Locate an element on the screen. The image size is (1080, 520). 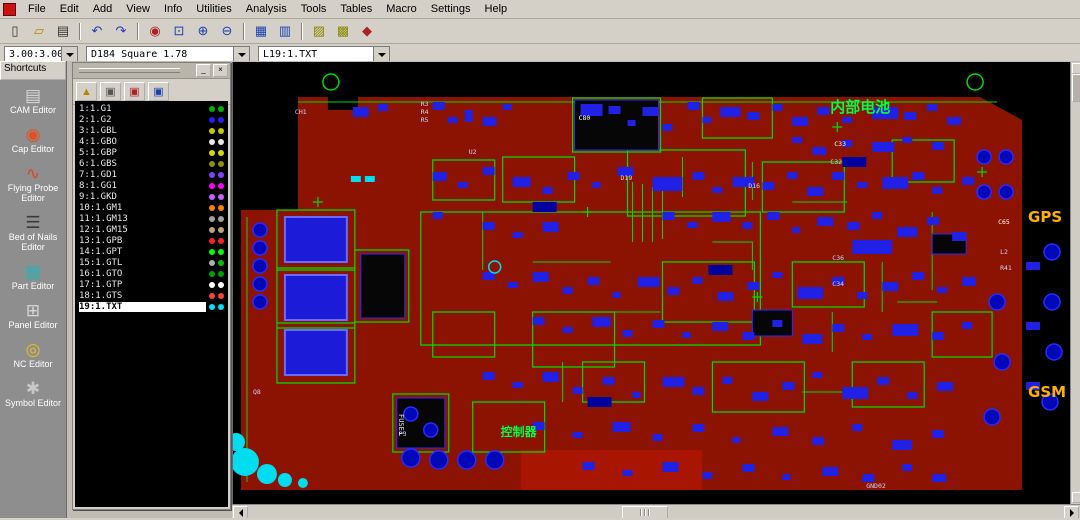
layer-add-icon: ▲ is located at coordinates (86, 91).